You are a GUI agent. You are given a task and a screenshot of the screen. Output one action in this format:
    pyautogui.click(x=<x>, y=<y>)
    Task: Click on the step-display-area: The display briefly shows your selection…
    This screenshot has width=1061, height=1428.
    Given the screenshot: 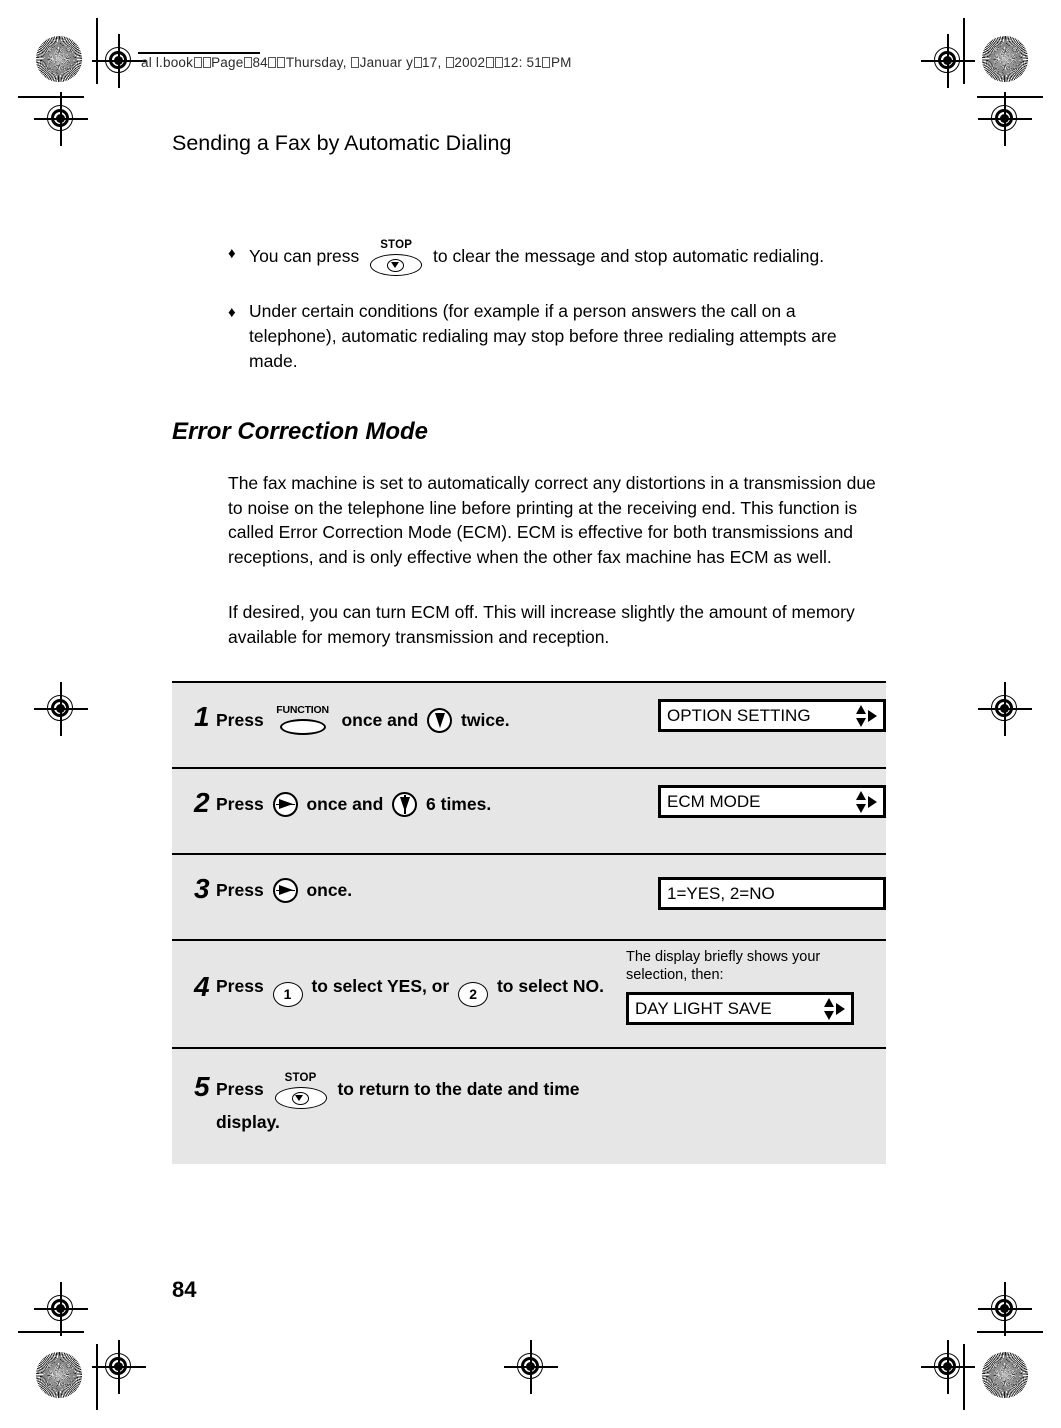 What is the action you would take?
    pyautogui.click(x=738, y=983)
    